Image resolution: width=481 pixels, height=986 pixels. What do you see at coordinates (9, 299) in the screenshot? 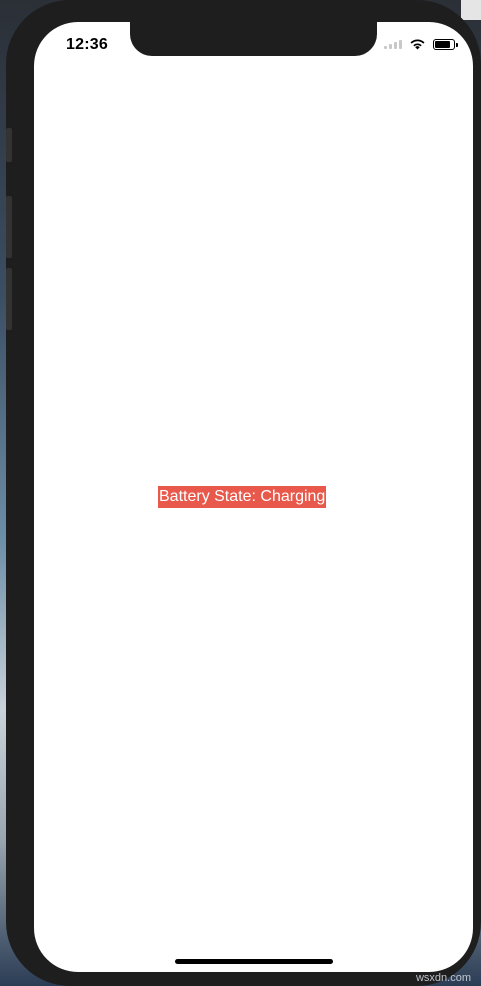
I see `volume-down-button` at bounding box center [9, 299].